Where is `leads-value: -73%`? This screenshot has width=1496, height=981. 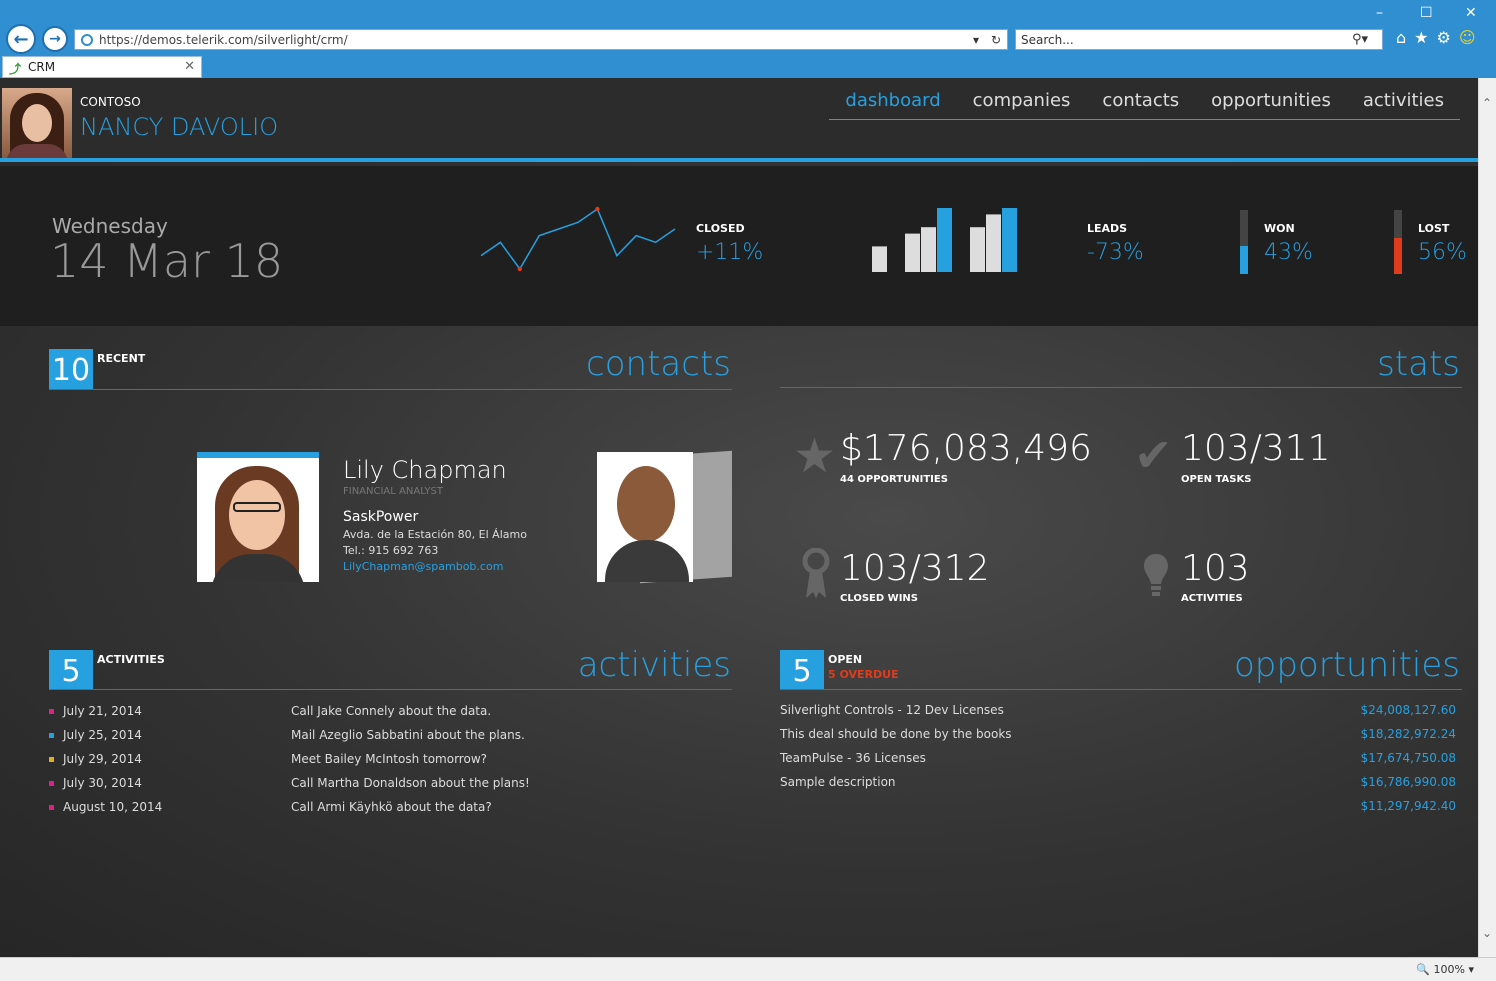
leads-value: -73% is located at coordinates (1115, 252).